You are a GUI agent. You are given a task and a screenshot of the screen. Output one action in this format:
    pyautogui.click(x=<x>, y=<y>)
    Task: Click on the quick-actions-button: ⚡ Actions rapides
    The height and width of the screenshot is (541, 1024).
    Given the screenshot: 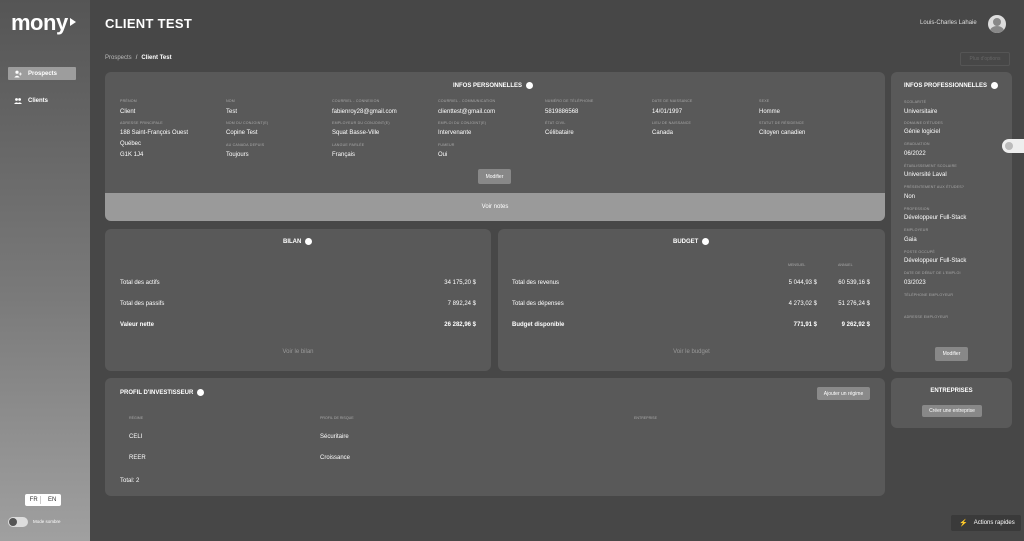 What is the action you would take?
    pyautogui.click(x=986, y=523)
    